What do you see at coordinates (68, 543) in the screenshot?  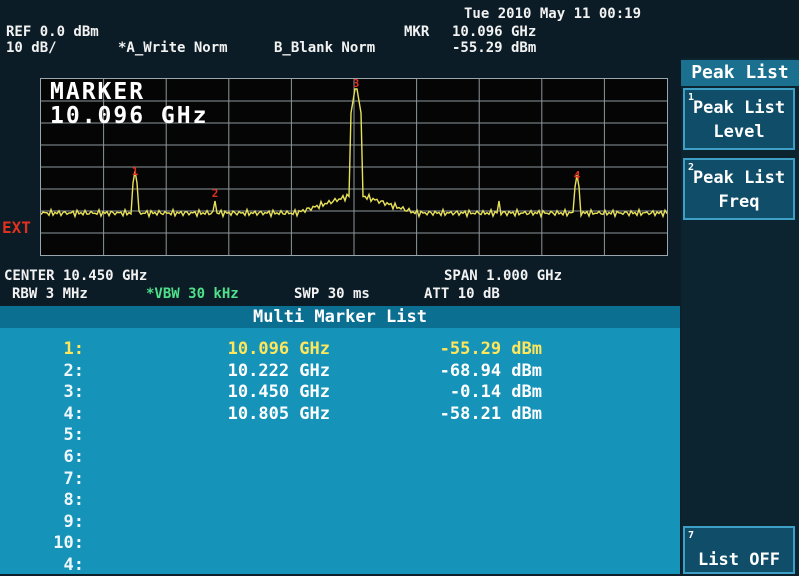 I see `marker-index: 10:` at bounding box center [68, 543].